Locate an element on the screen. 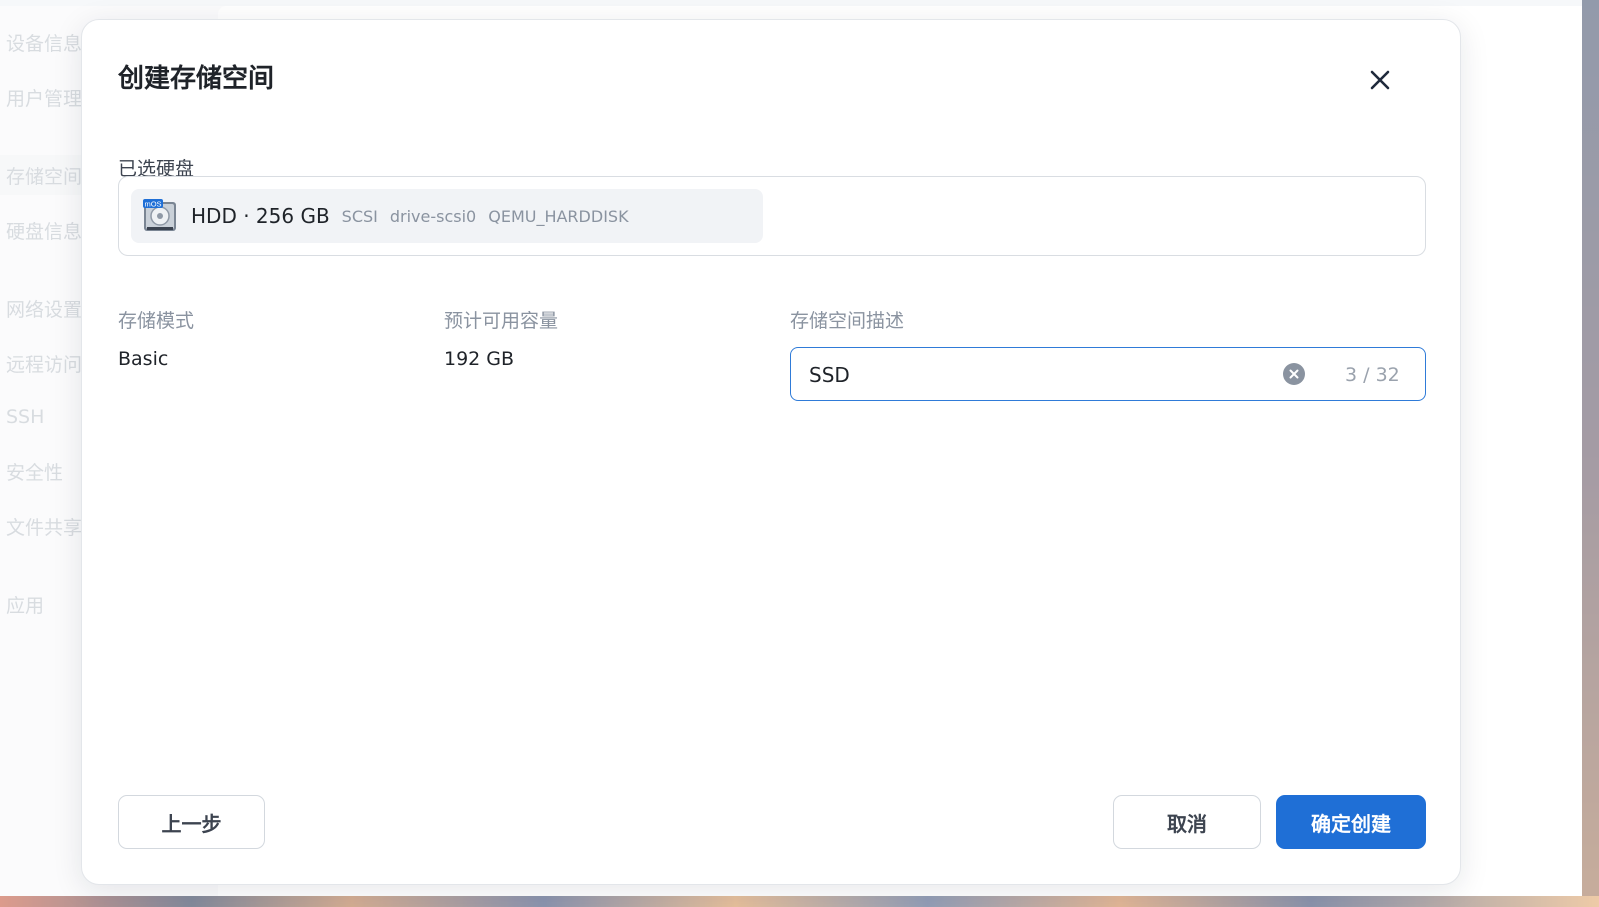 This screenshot has height=907, width=1599. close-button is located at coordinates (1380, 80).